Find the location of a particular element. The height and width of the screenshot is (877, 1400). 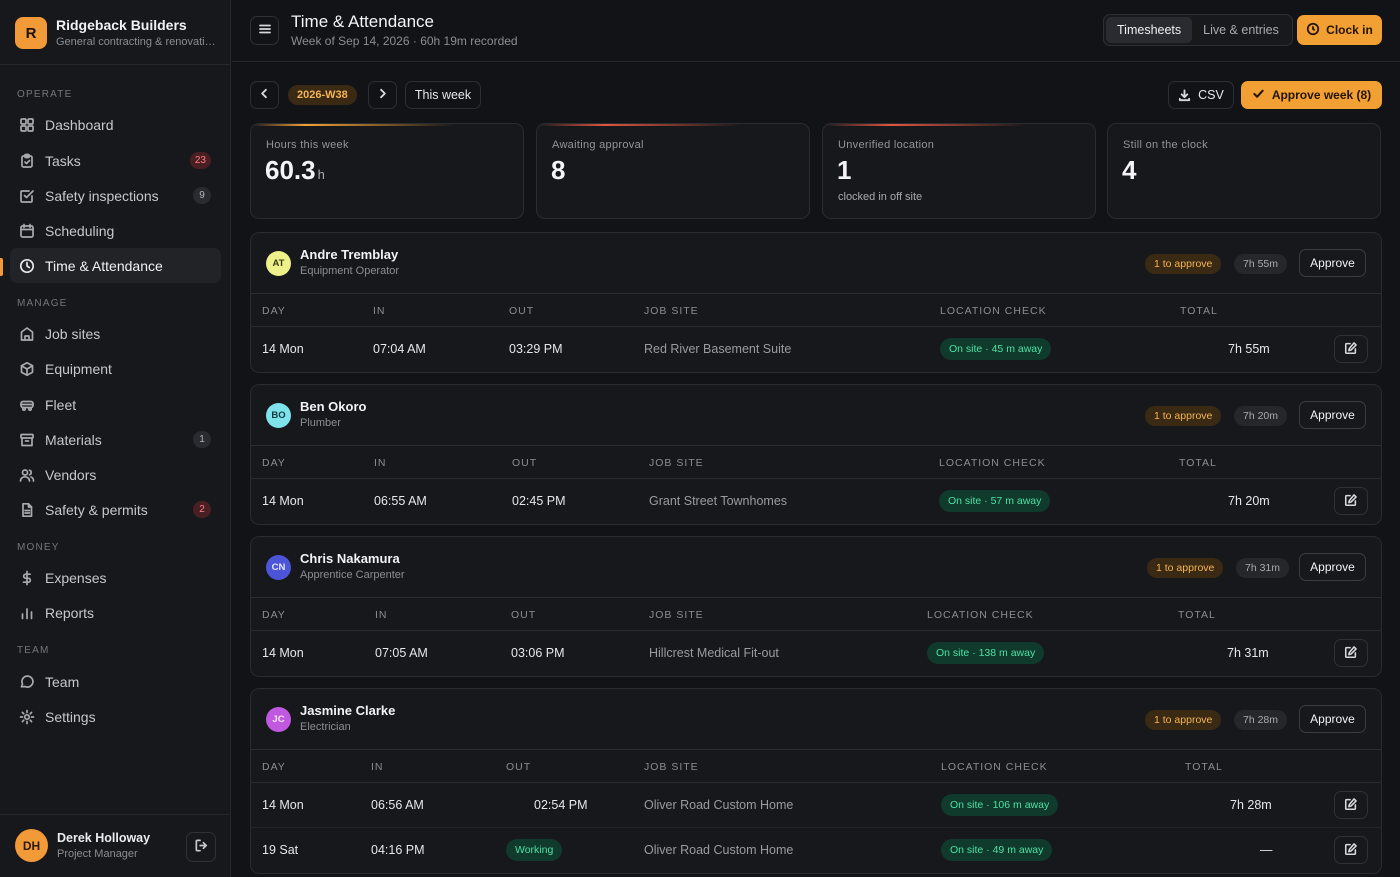

cell-day: 14 Mon is located at coordinates (283, 653).